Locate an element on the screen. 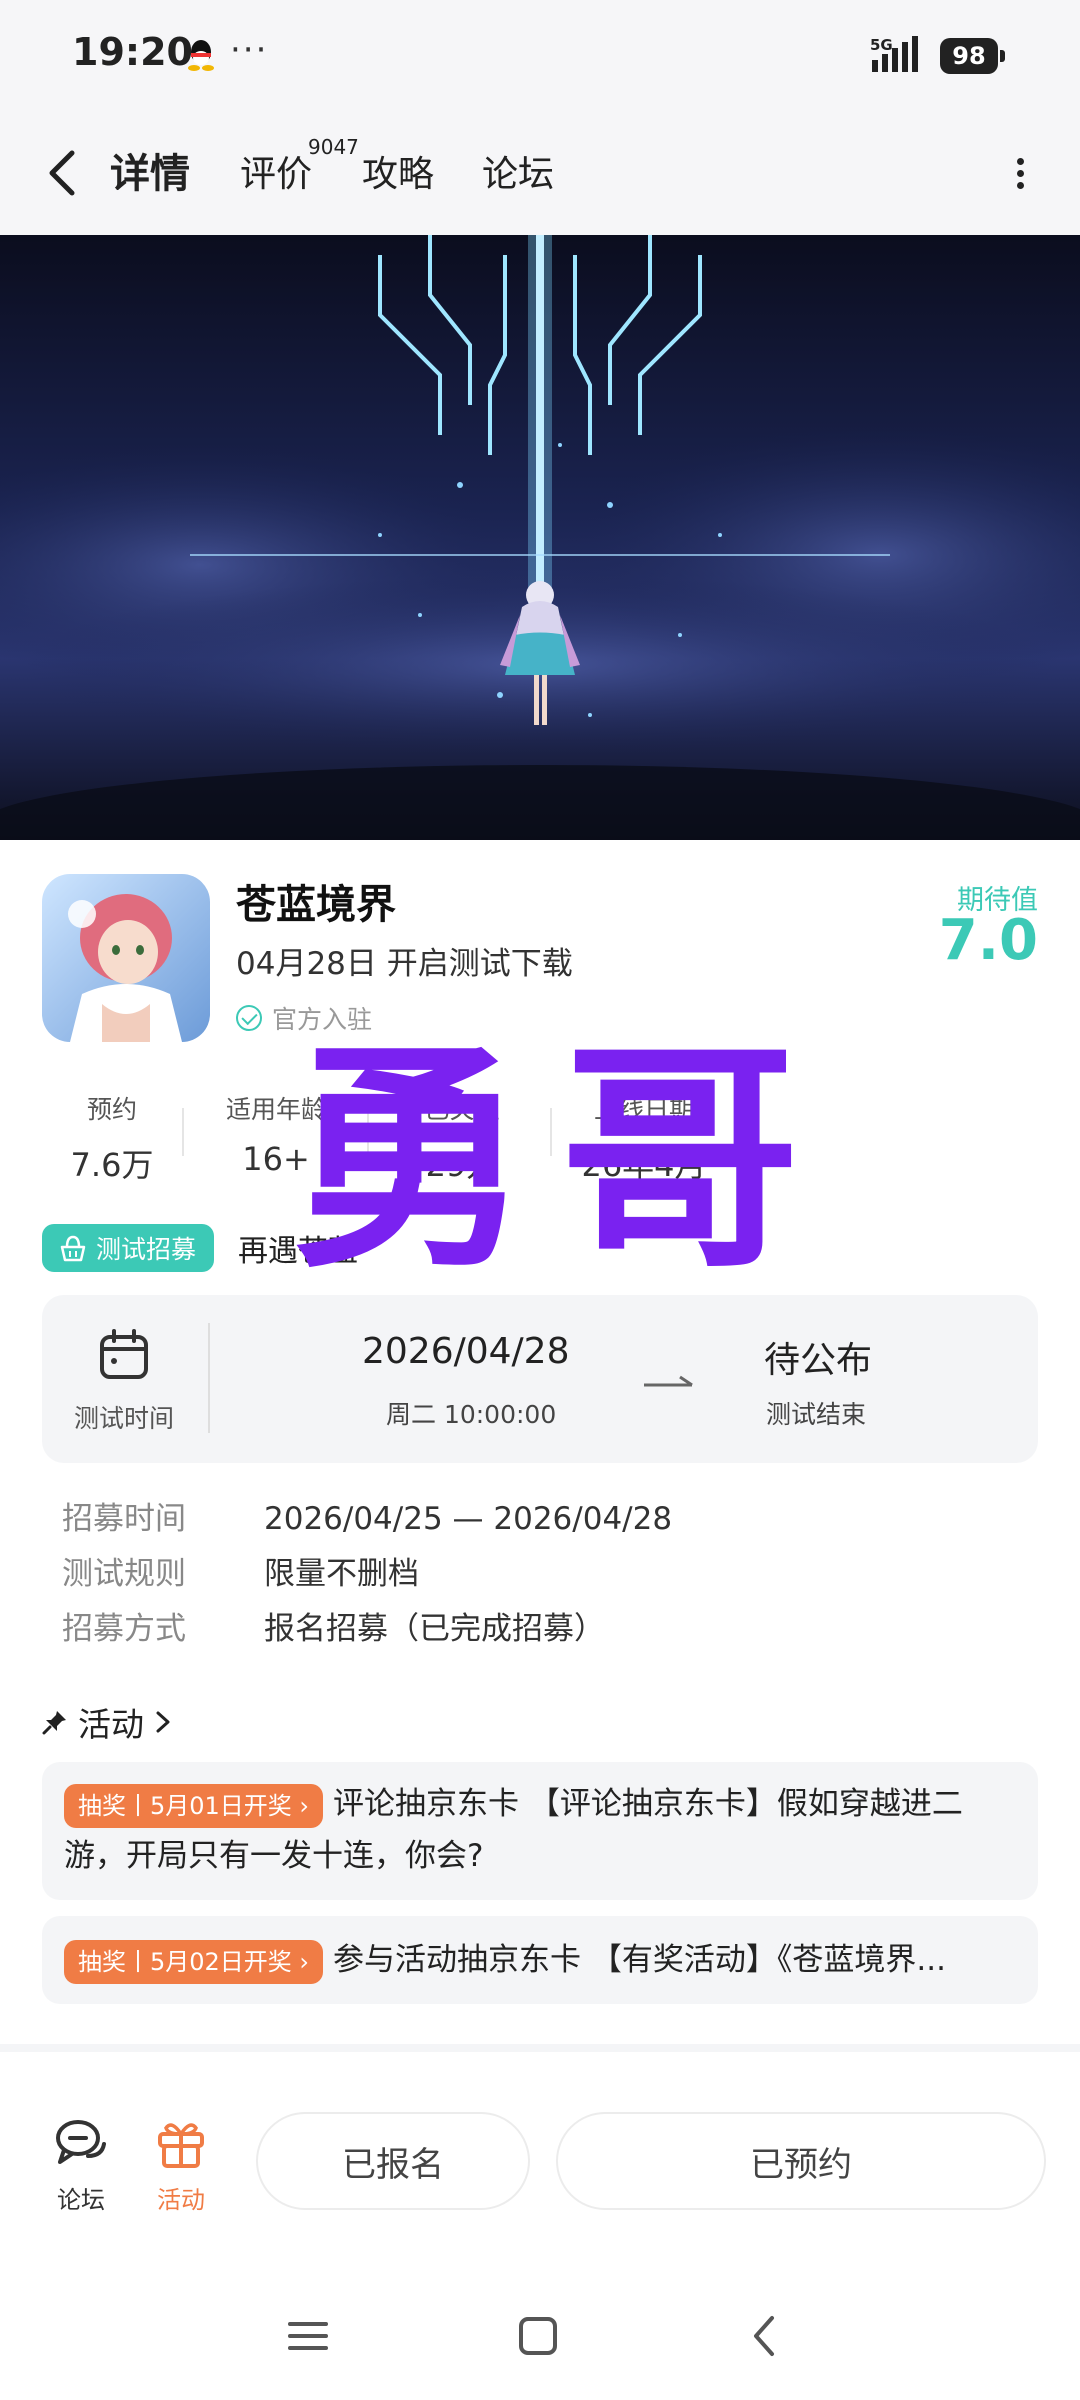 The height and width of the screenshot is (2400, 1080). calendar-icon is located at coordinates (124, 1354).